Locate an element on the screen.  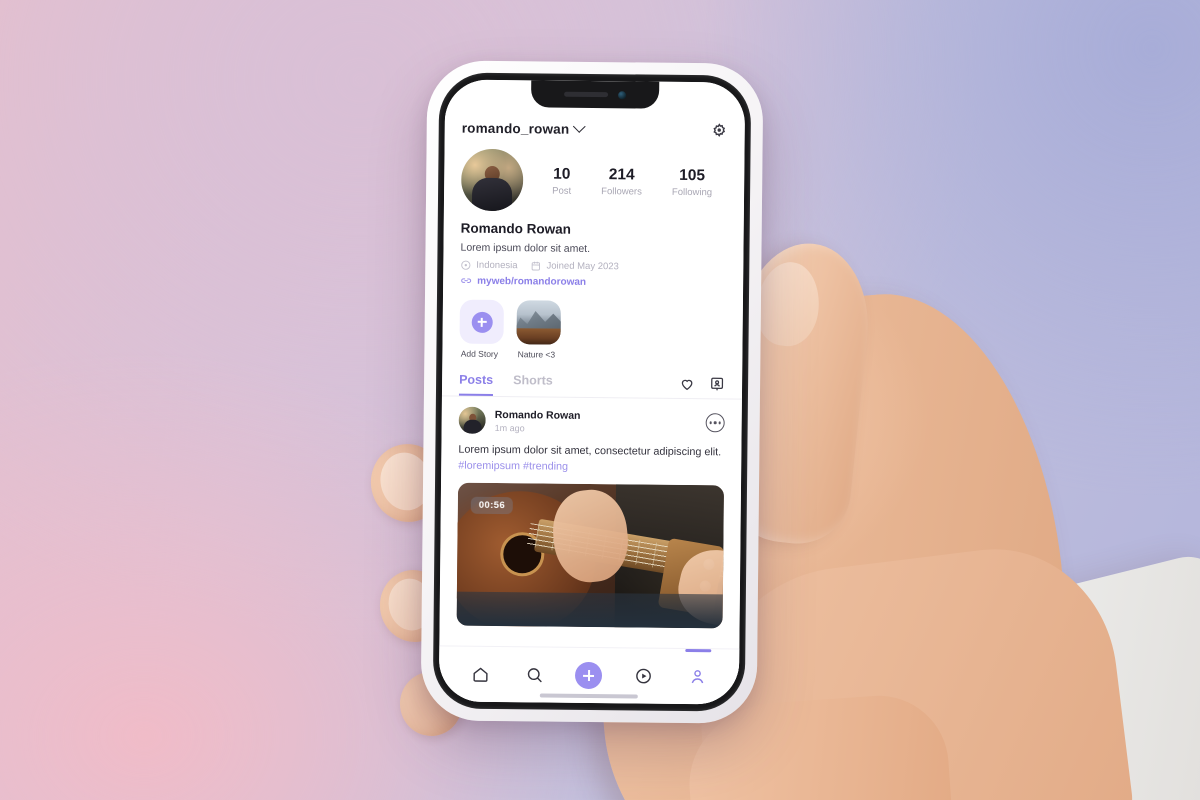
account-switcher: romando_rowan is located at coordinates (523, 128).